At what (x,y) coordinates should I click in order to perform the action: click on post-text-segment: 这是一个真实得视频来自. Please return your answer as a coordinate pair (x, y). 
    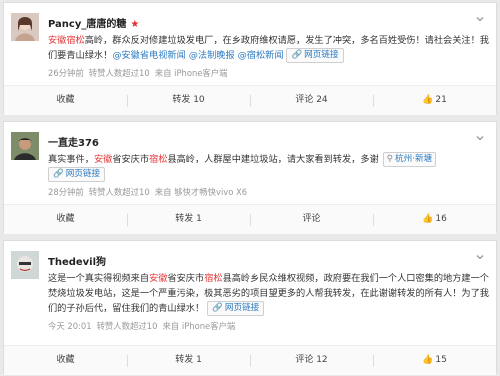
    Looking at the image, I should click on (99, 278).